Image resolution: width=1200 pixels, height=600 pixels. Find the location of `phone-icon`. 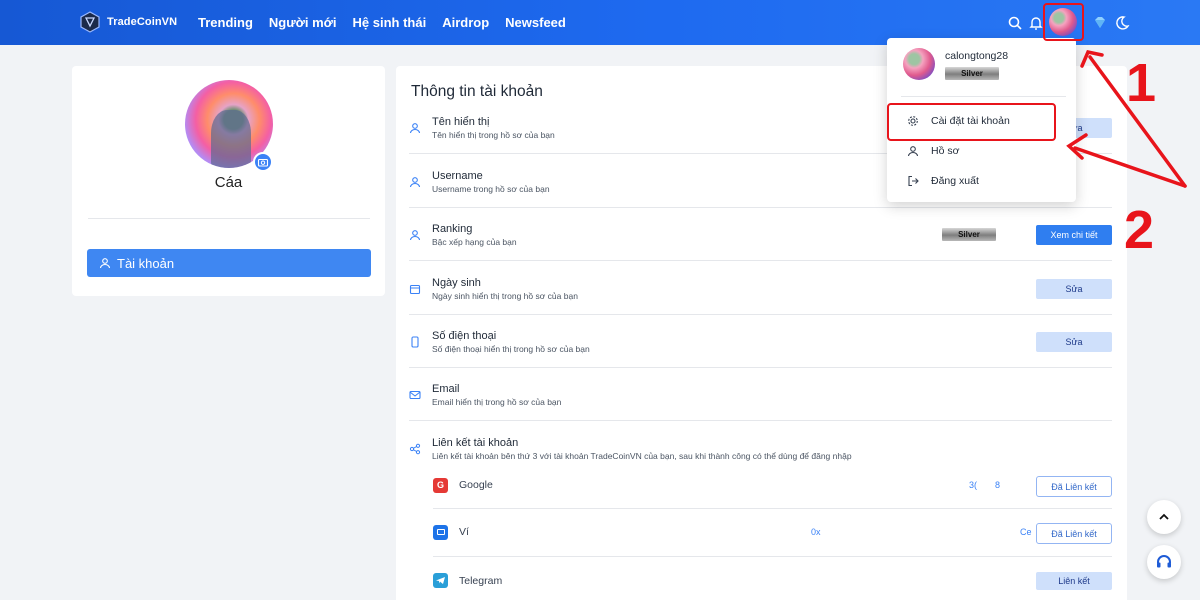

phone-icon is located at coordinates (415, 342).